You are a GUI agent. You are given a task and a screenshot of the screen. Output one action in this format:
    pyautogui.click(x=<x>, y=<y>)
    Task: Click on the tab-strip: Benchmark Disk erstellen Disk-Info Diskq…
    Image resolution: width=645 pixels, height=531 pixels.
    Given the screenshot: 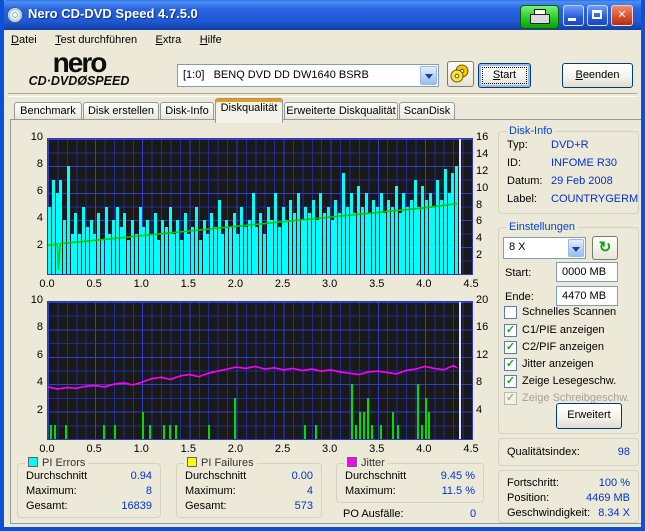 What is the action you would take?
    pyautogui.click(x=322, y=110)
    